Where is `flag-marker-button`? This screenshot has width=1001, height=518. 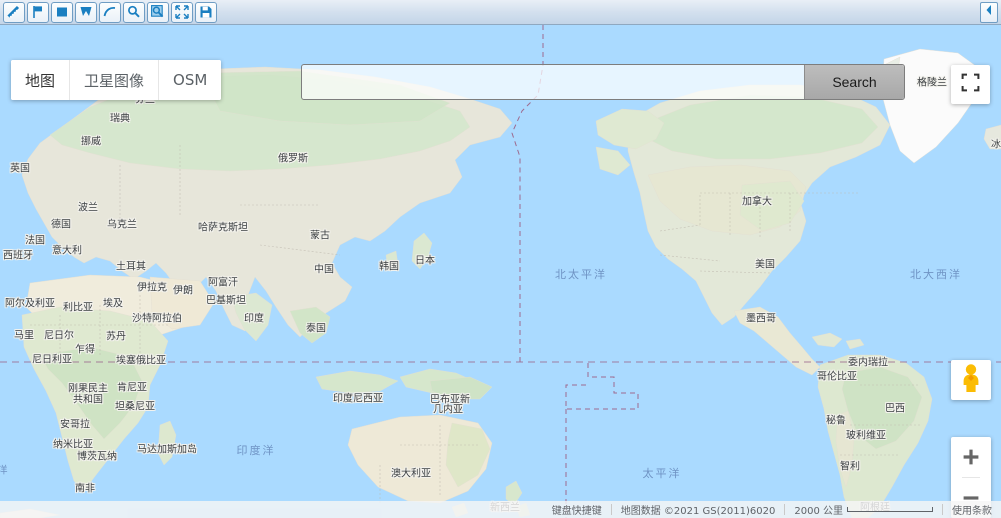
flag-marker-button is located at coordinates (38, 12).